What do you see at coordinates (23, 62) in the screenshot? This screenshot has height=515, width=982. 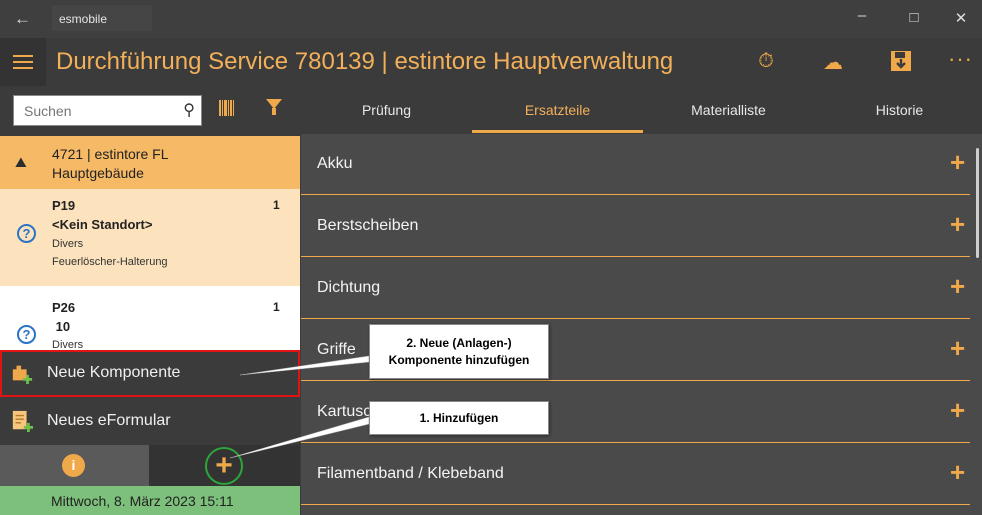 I see `hamburger-menu-icon` at bounding box center [23, 62].